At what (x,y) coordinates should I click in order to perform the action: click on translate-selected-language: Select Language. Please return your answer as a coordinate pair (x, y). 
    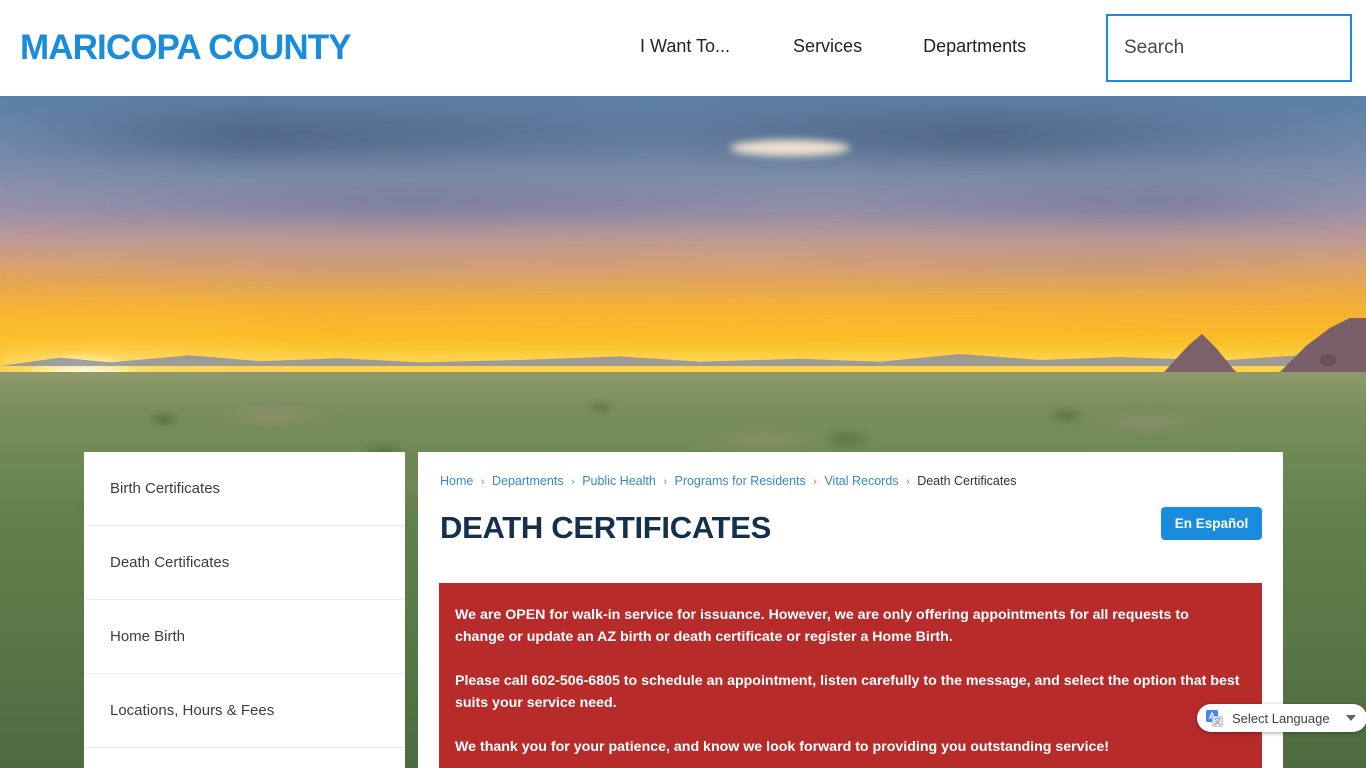
    Looking at the image, I should click on (1281, 718).